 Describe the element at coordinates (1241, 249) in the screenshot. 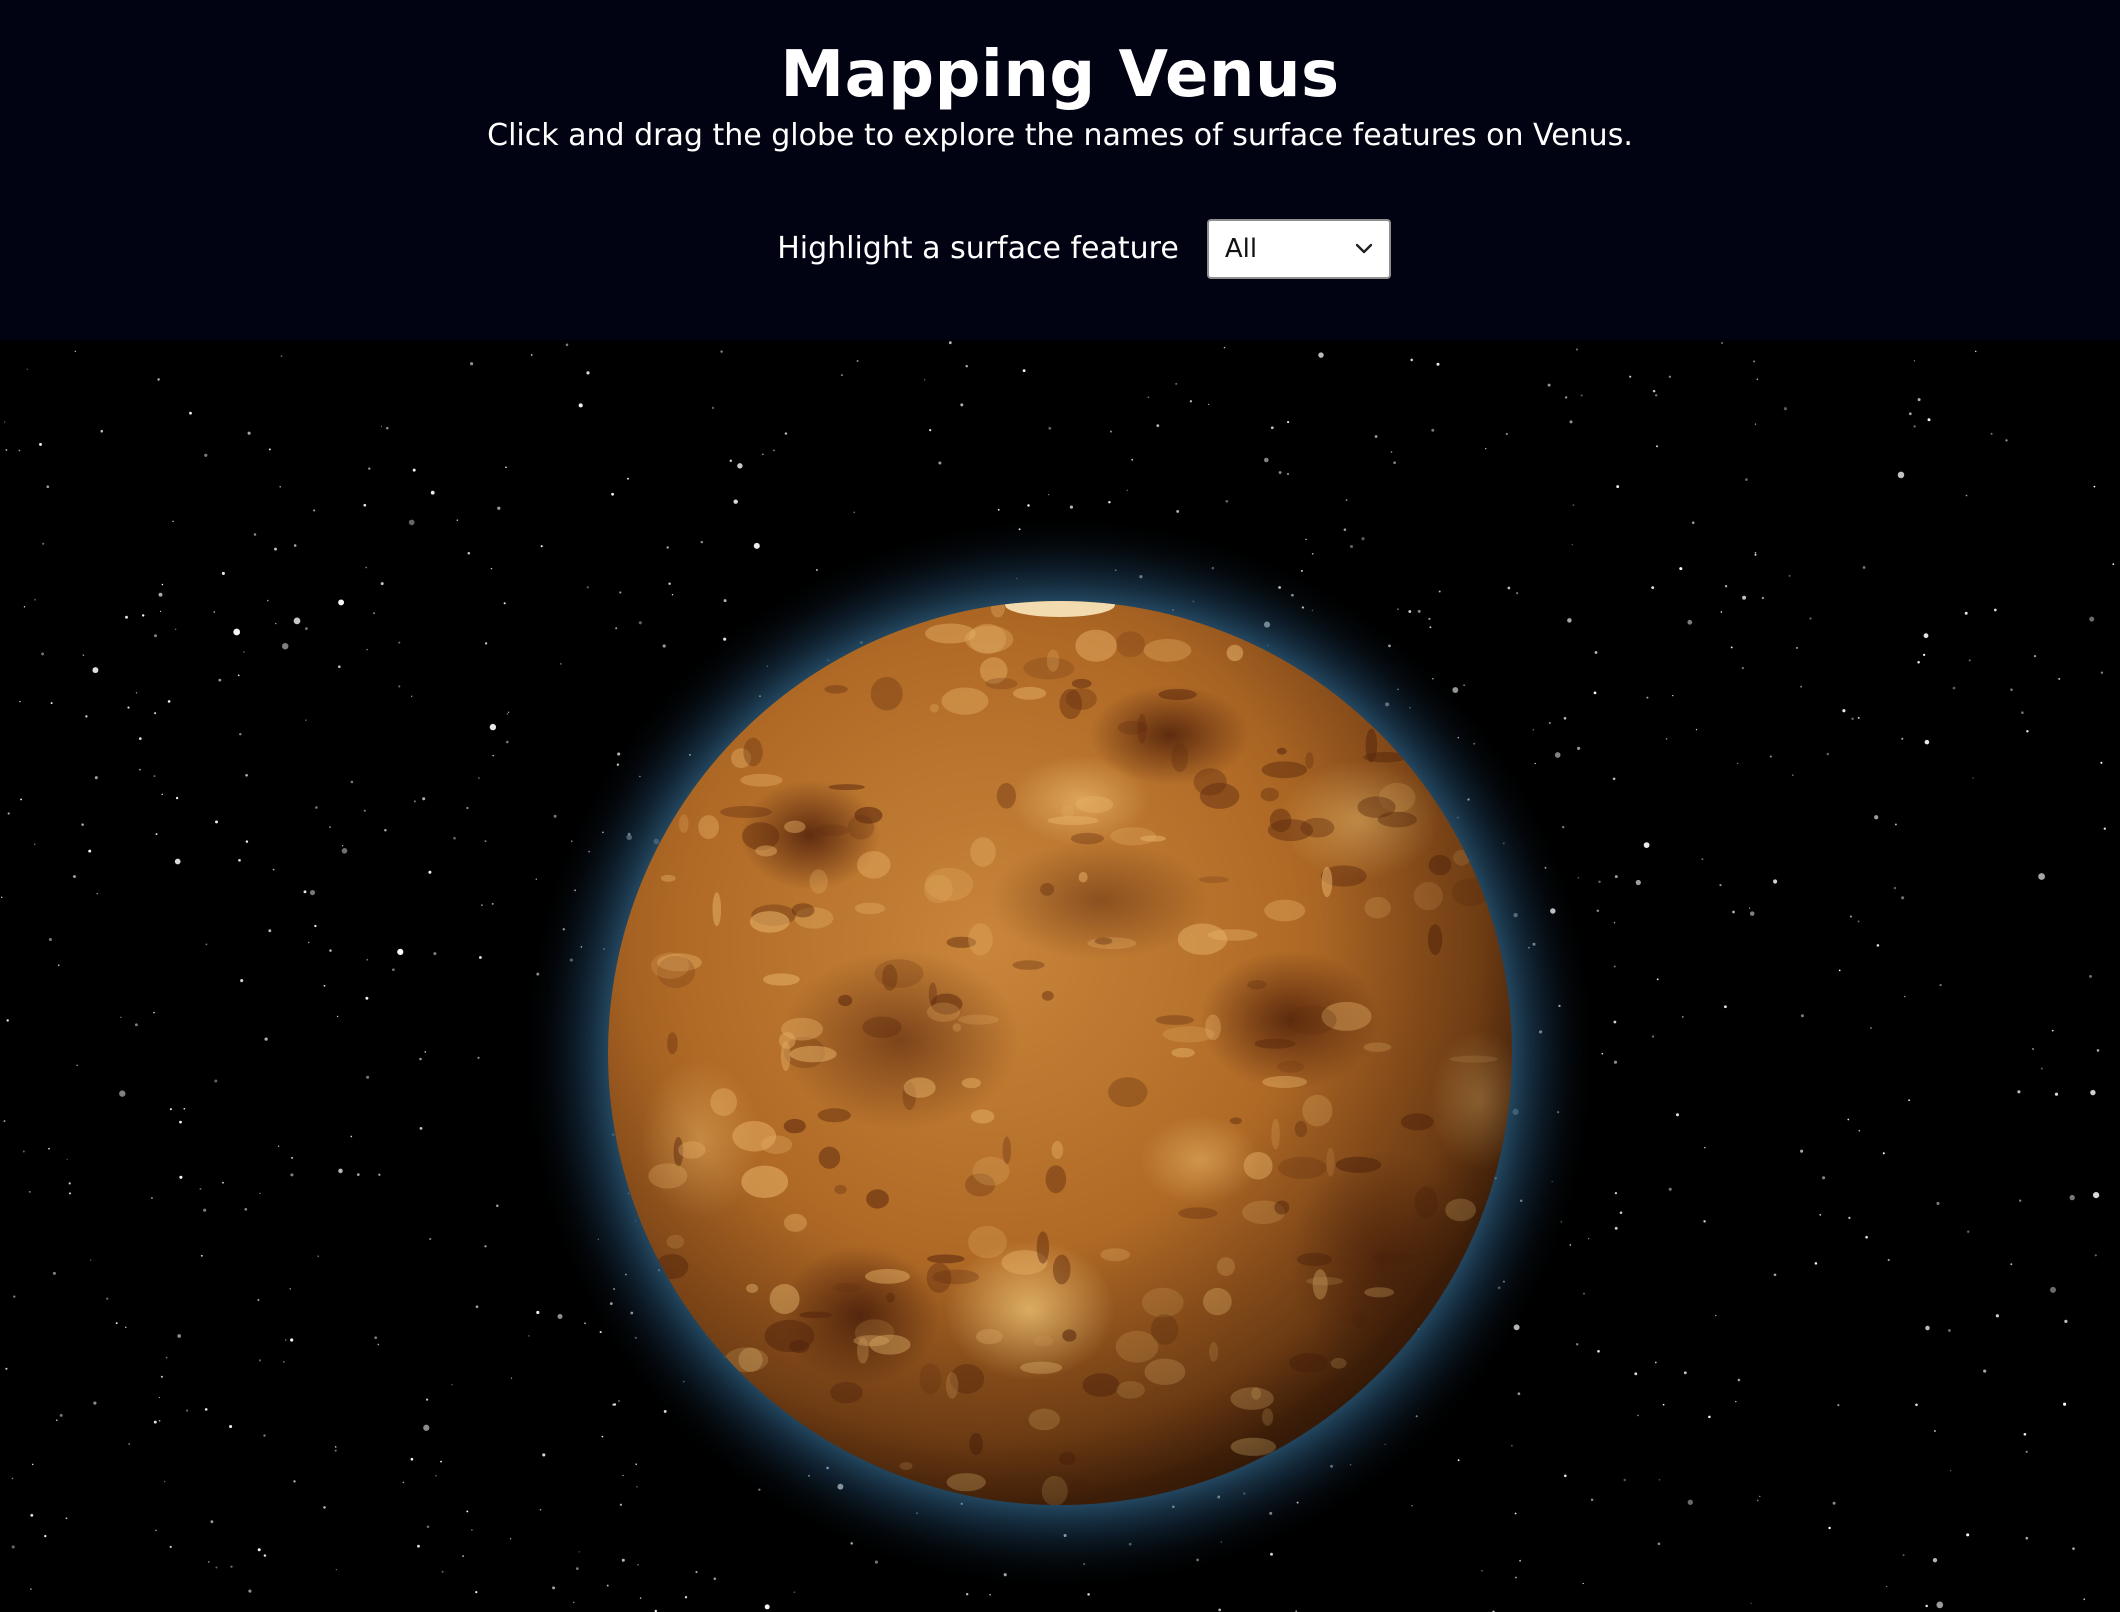

I see `feature-select-value: All` at that location.